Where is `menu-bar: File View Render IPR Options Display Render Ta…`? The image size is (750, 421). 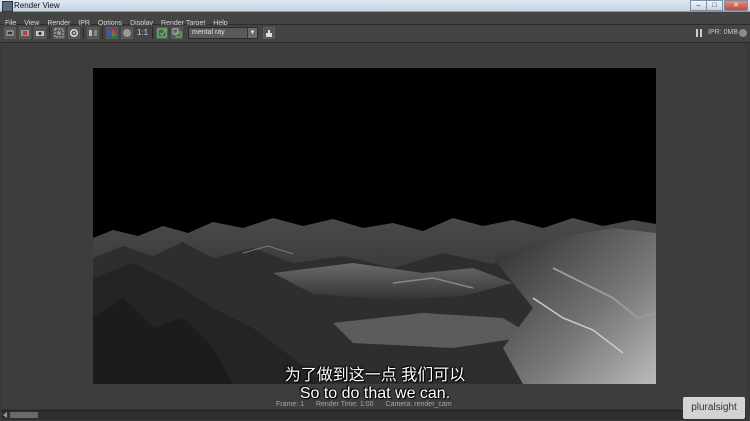
menu-bar: File View Render IPR Options Display Render Ta… is located at coordinates (375, 19).